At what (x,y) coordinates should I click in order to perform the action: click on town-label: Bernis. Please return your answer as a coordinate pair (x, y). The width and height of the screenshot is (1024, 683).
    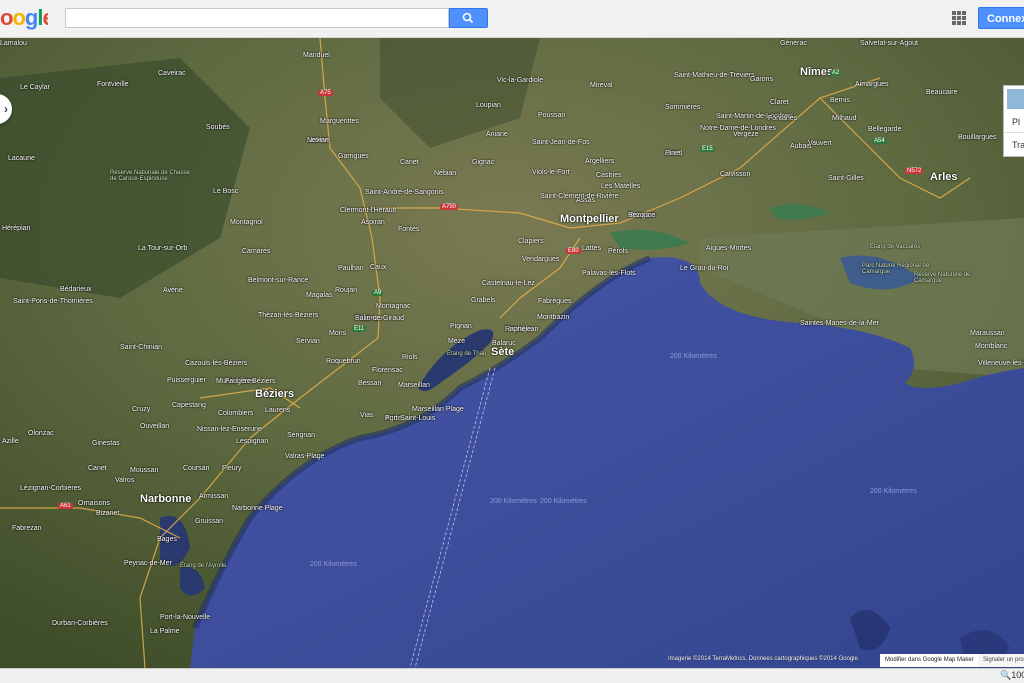
    Looking at the image, I should click on (840, 100).